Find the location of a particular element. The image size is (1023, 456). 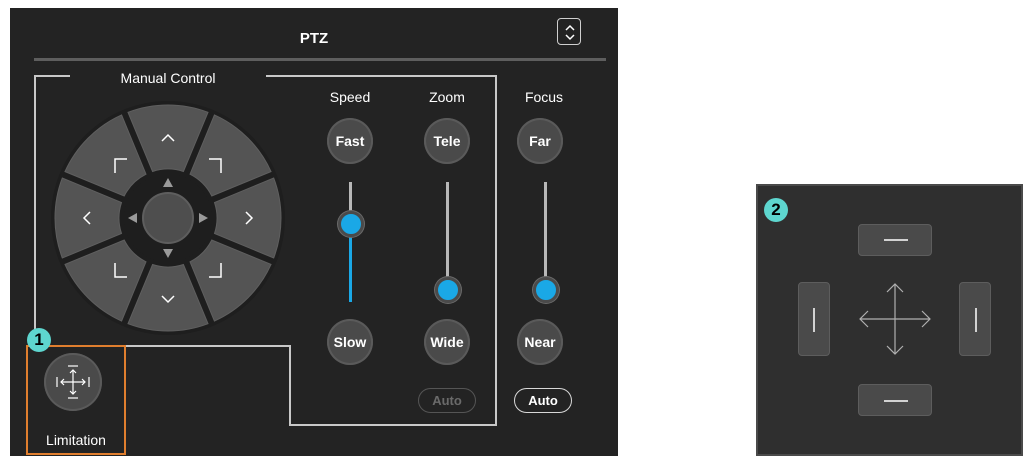

group-border-right is located at coordinates (496, 250).